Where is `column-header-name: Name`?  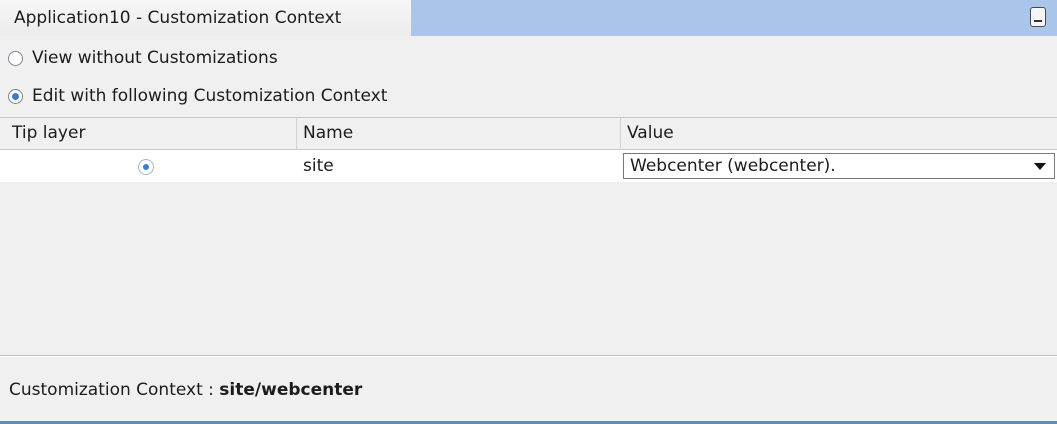 column-header-name: Name is located at coordinates (328, 133).